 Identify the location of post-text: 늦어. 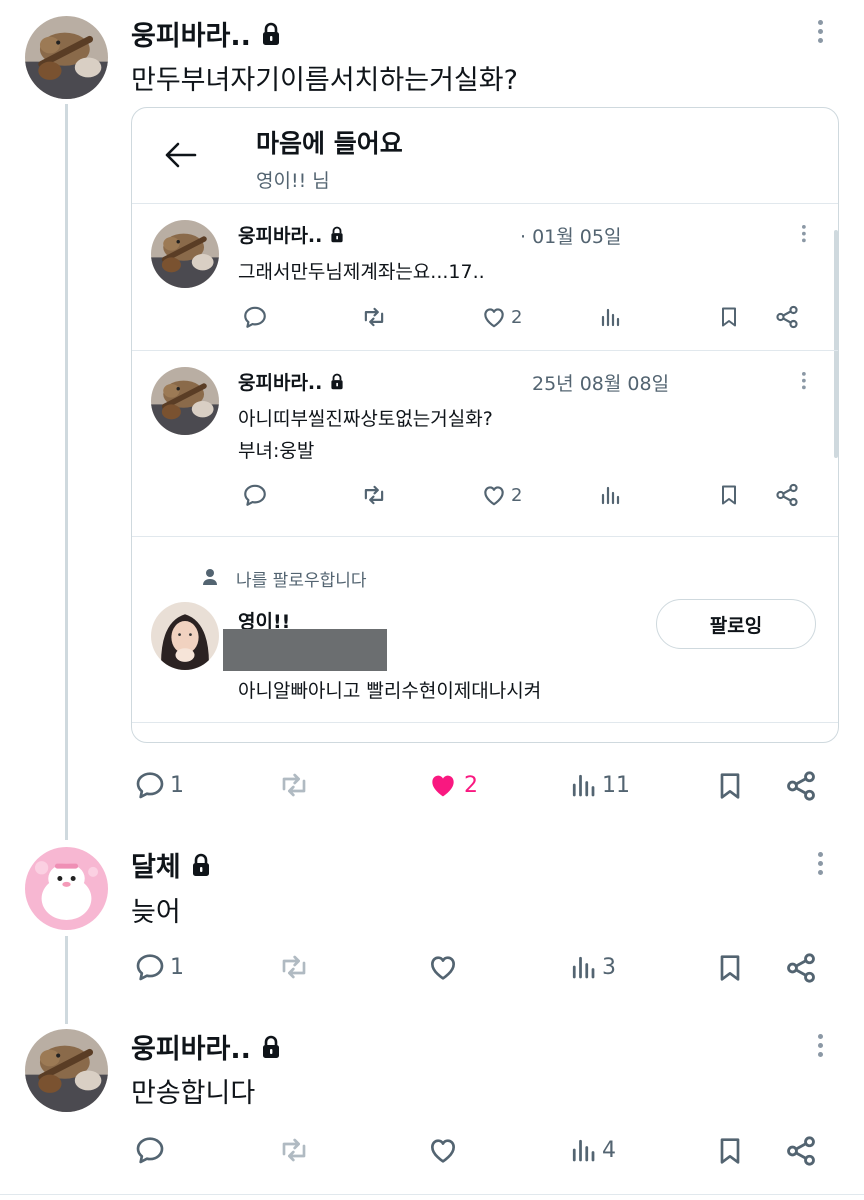
(156, 912).